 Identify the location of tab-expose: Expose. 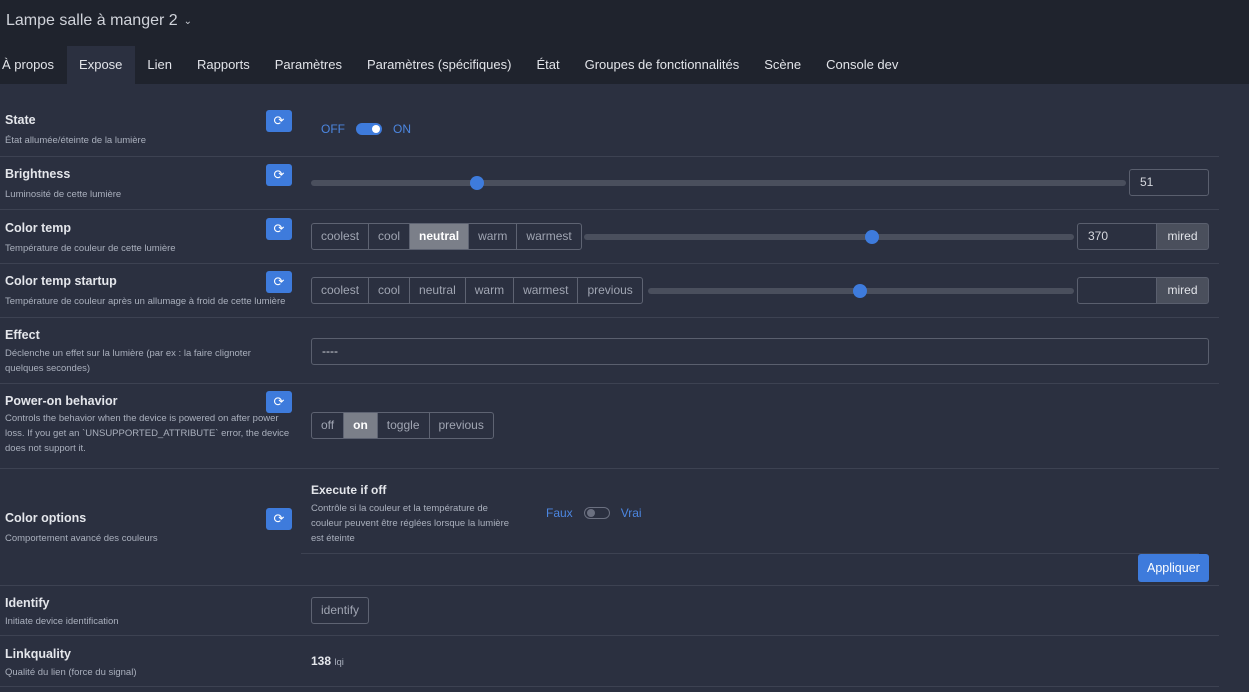
(100, 65).